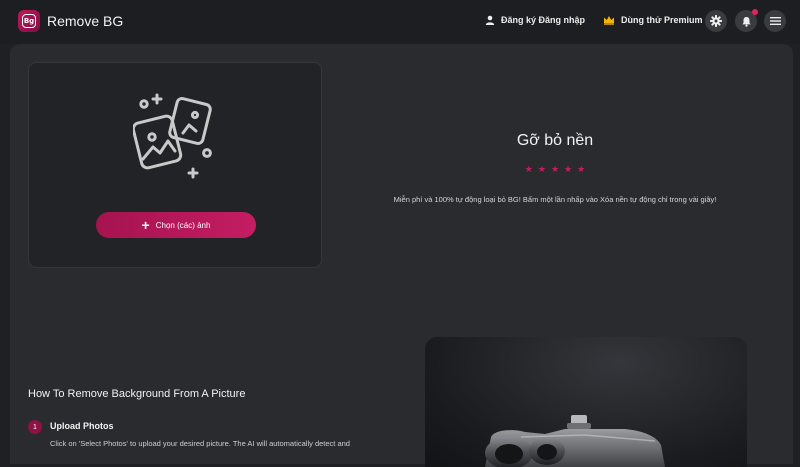  I want to click on app-title: Remove BG, so click(85, 21).